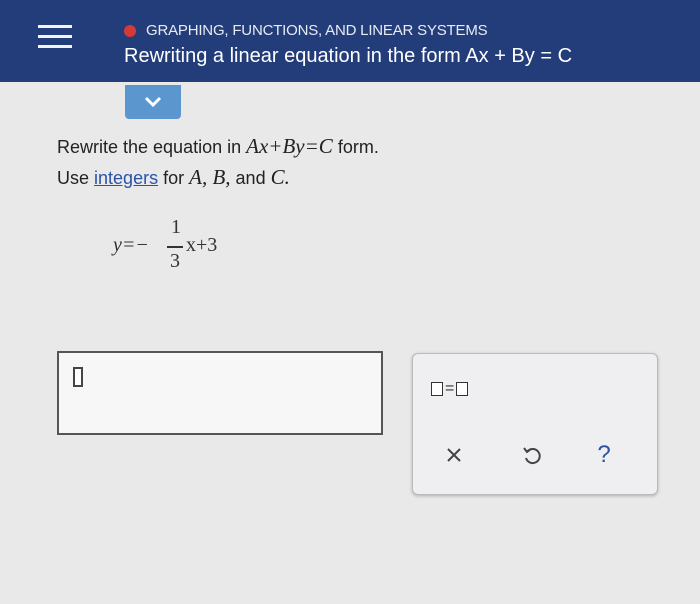 Image resolution: width=700 pixels, height=604 pixels. I want to click on equation-rhs: x+3, so click(202, 245).